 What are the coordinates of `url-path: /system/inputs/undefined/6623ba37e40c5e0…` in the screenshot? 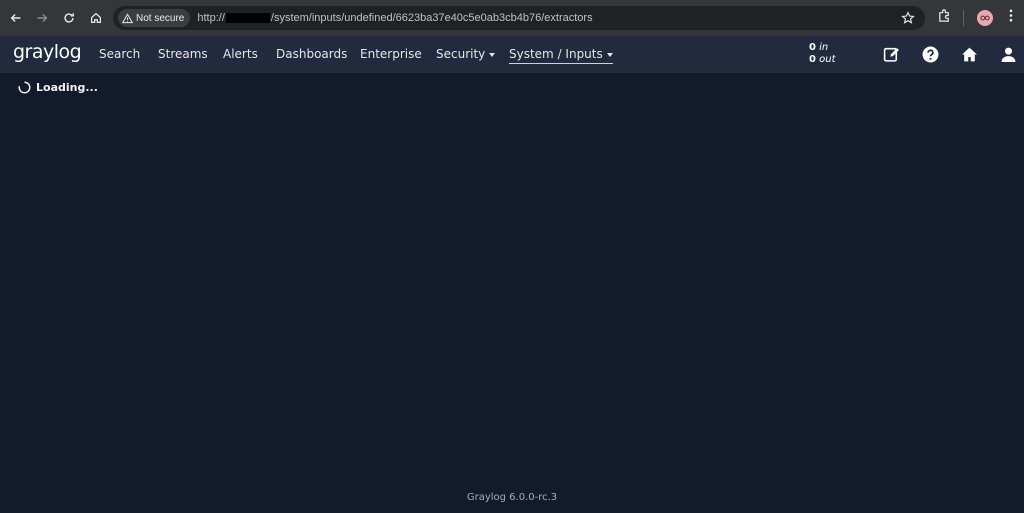 It's located at (431, 18).